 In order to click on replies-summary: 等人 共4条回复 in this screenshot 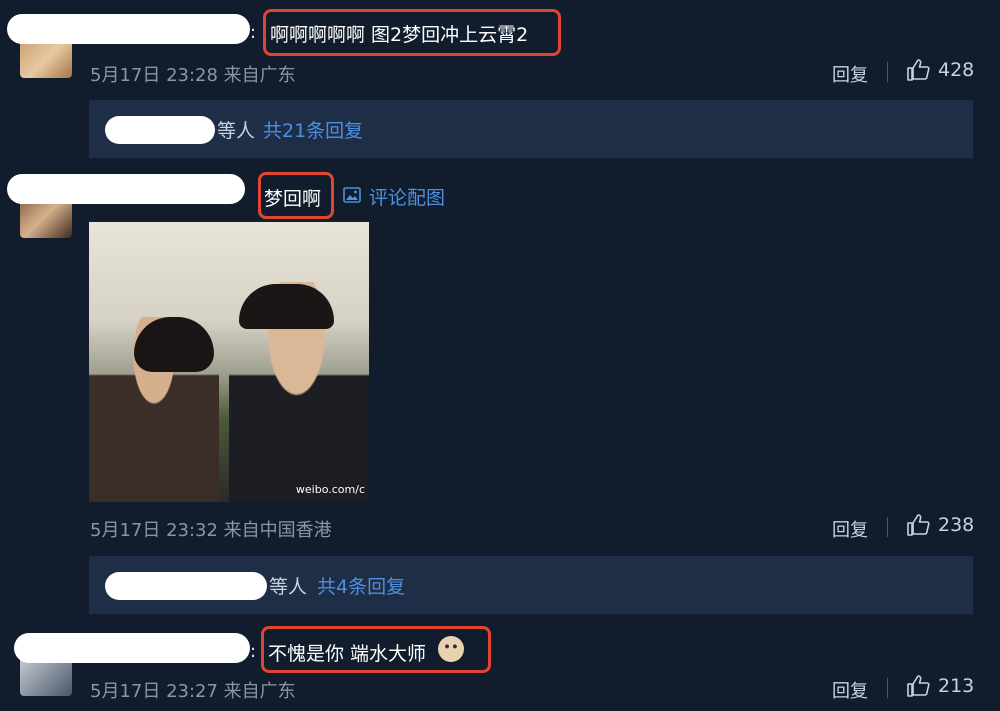, I will do `click(531, 585)`.